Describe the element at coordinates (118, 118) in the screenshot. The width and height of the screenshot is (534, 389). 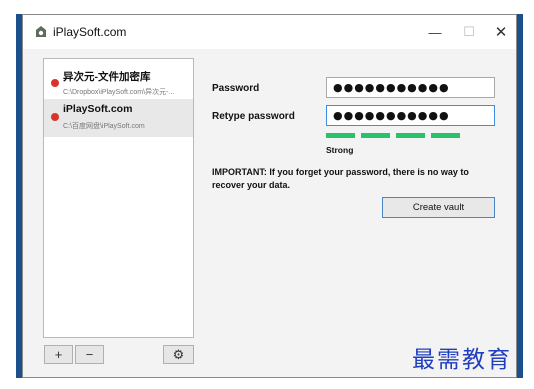
I see `vault-list-item-2: iPlaySoft.com C:\百度网盘\iPlaySoft.com` at that location.